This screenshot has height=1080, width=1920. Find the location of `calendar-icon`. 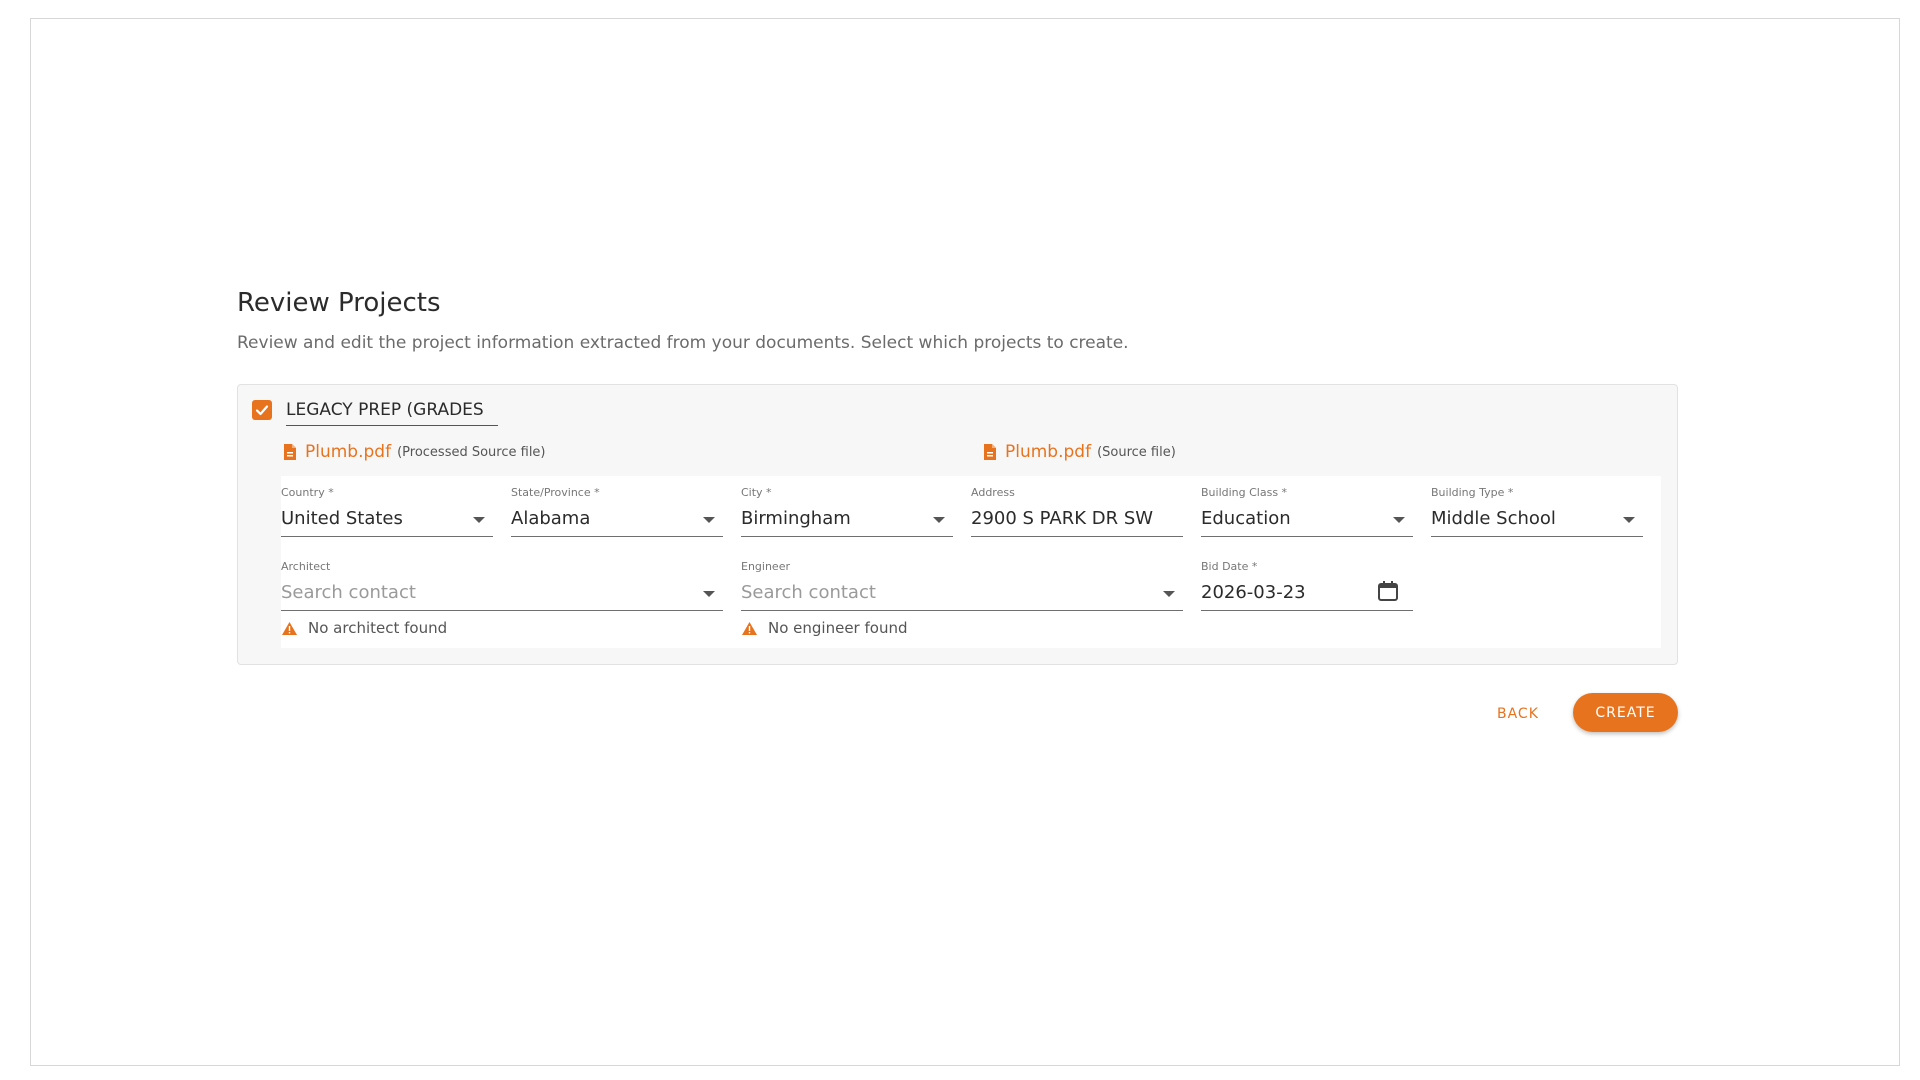

calendar-icon is located at coordinates (1388, 591).